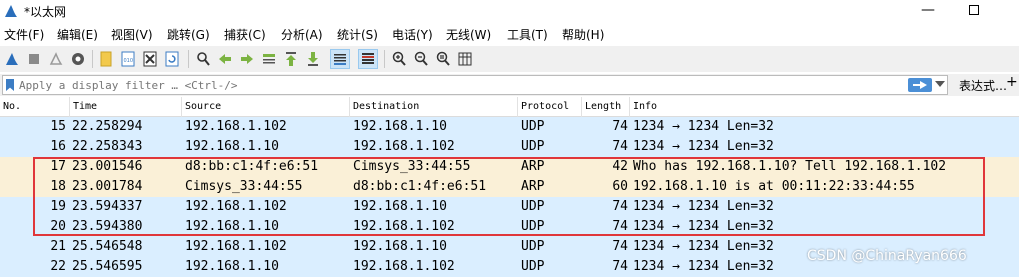 This screenshot has height=278, width=1019. I want to click on go-last-icon, so click(313, 59).